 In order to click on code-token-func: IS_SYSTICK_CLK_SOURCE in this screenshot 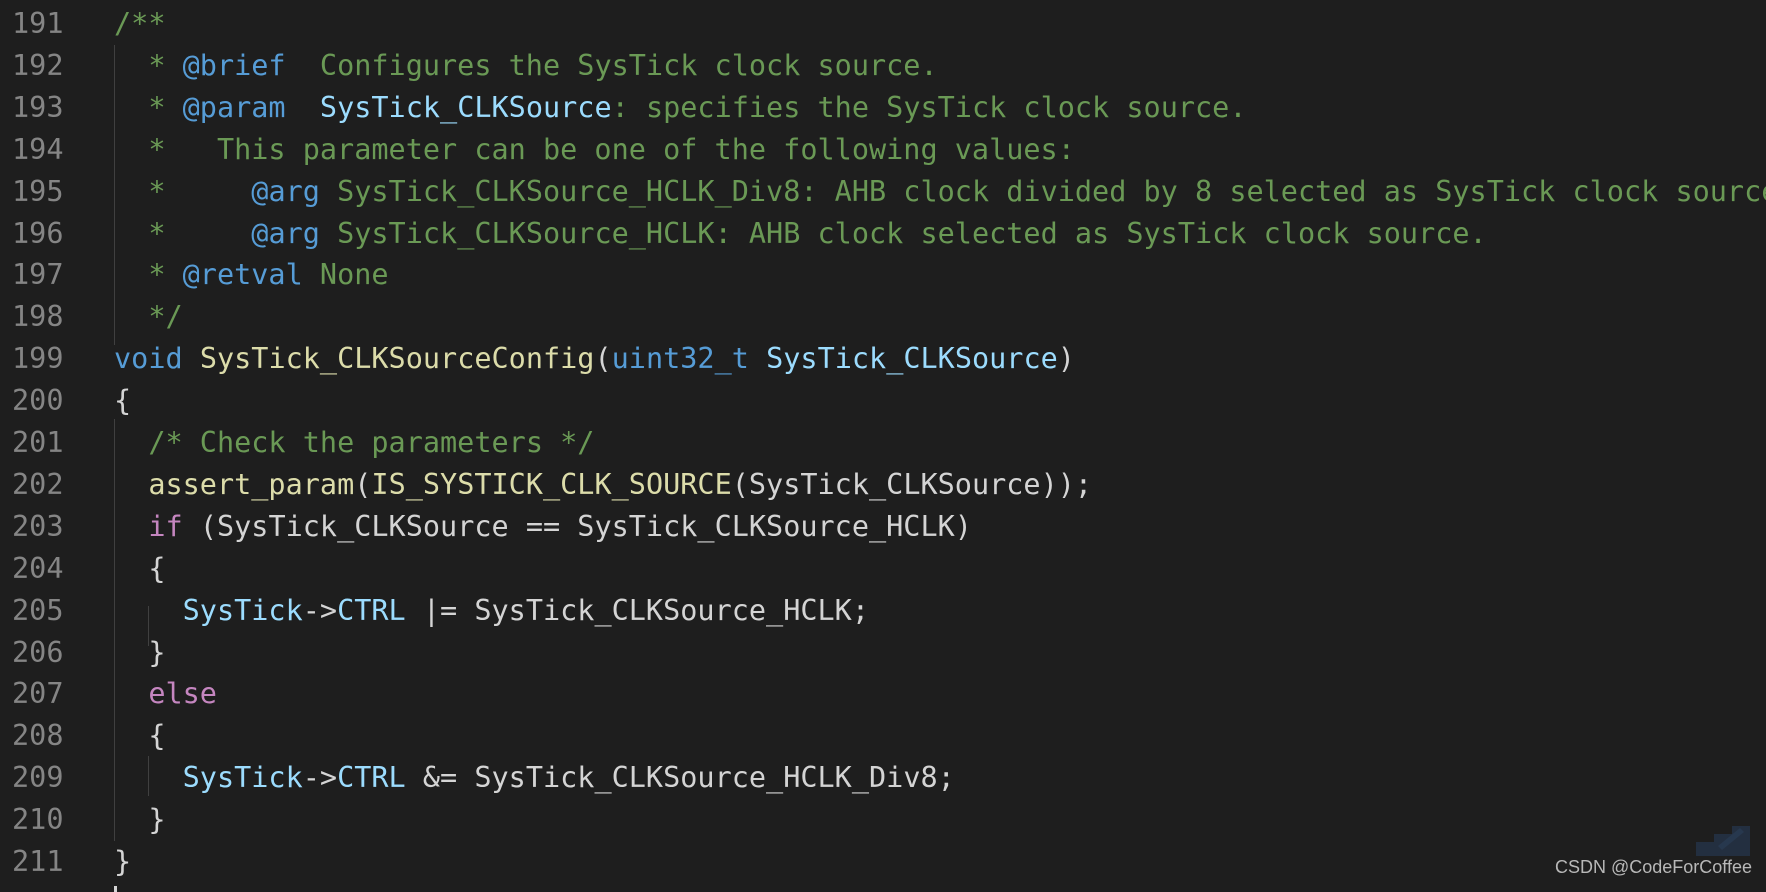, I will do `click(551, 484)`.